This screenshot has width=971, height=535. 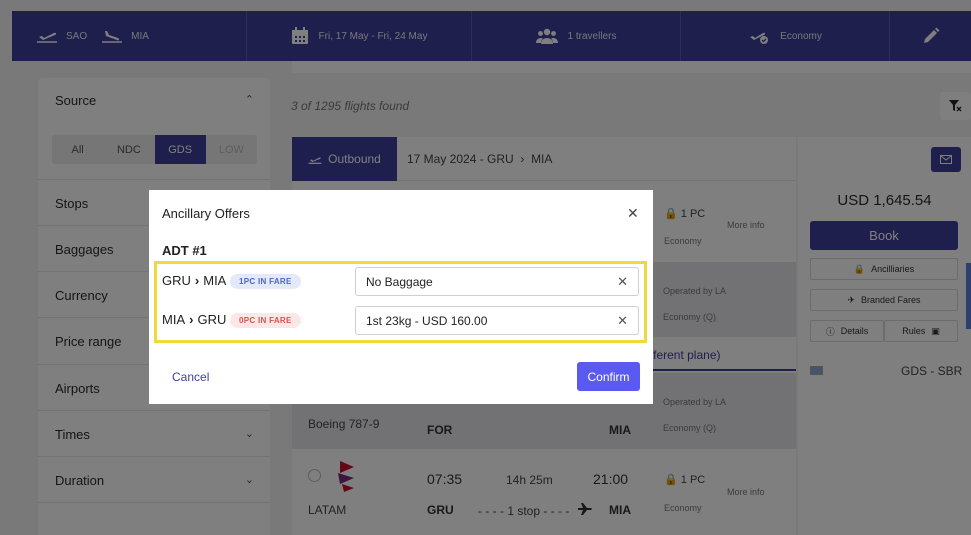 What do you see at coordinates (608, 376) in the screenshot?
I see `confirm-button: Confirm` at bounding box center [608, 376].